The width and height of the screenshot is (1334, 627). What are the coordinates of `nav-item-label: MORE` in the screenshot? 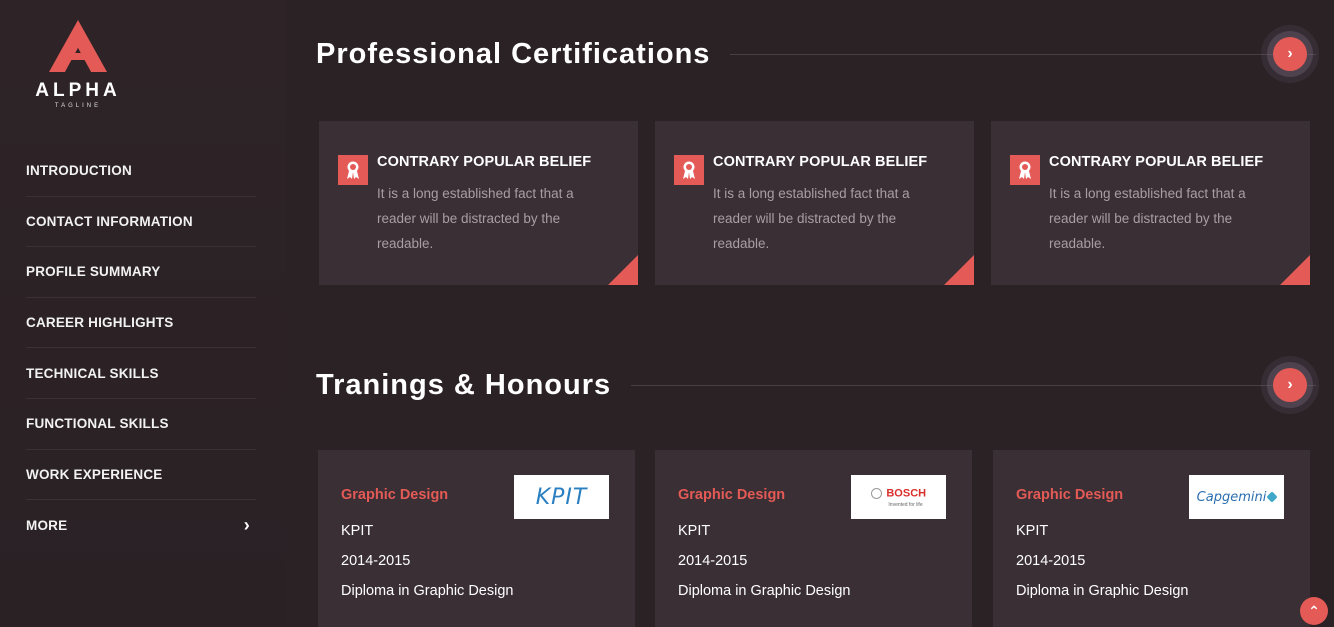 It's located at (47, 525).